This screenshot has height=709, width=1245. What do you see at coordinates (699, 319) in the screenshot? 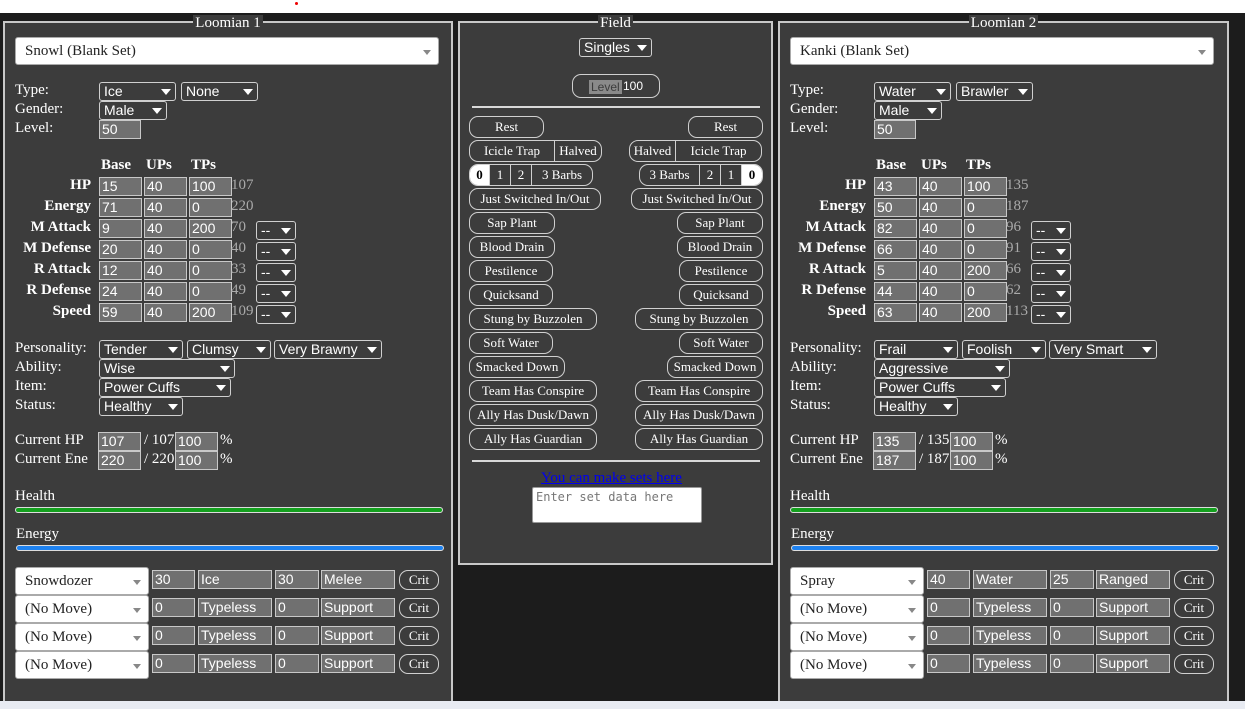
I see `stung-by-buzzolen-right: Stung by Buzzolen` at bounding box center [699, 319].